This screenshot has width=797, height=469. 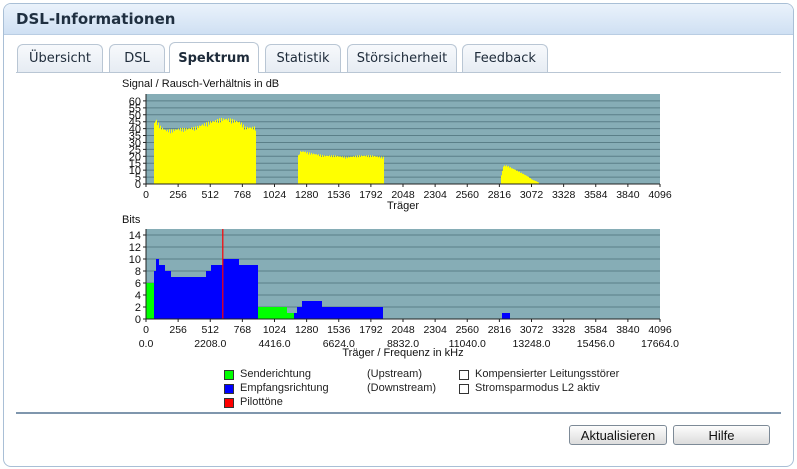 I want to click on legend-label-compensated: Kompensierter Leitungsstörer, so click(x=547, y=374).